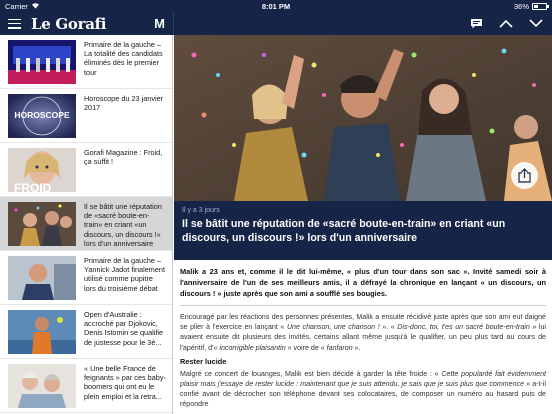 The width and height of the screenshot is (552, 414). Describe the element at coordinates (69, 23) in the screenshot. I see `app-logo: Le Gorafi` at that location.